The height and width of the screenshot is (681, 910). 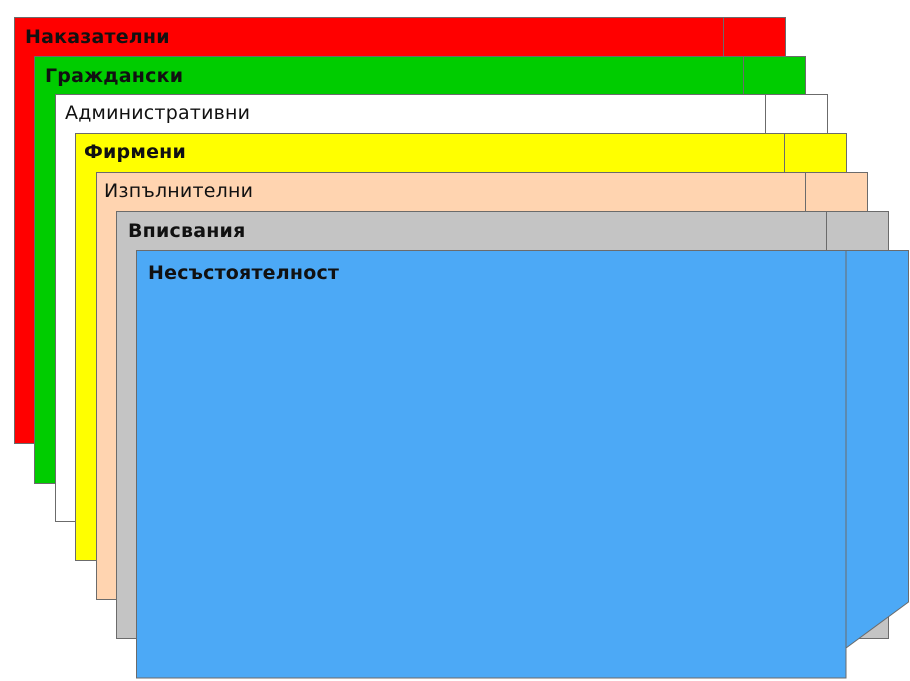 What do you see at coordinates (158, 113) in the screenshot?
I see `folder-label-administrative: Административни` at bounding box center [158, 113].